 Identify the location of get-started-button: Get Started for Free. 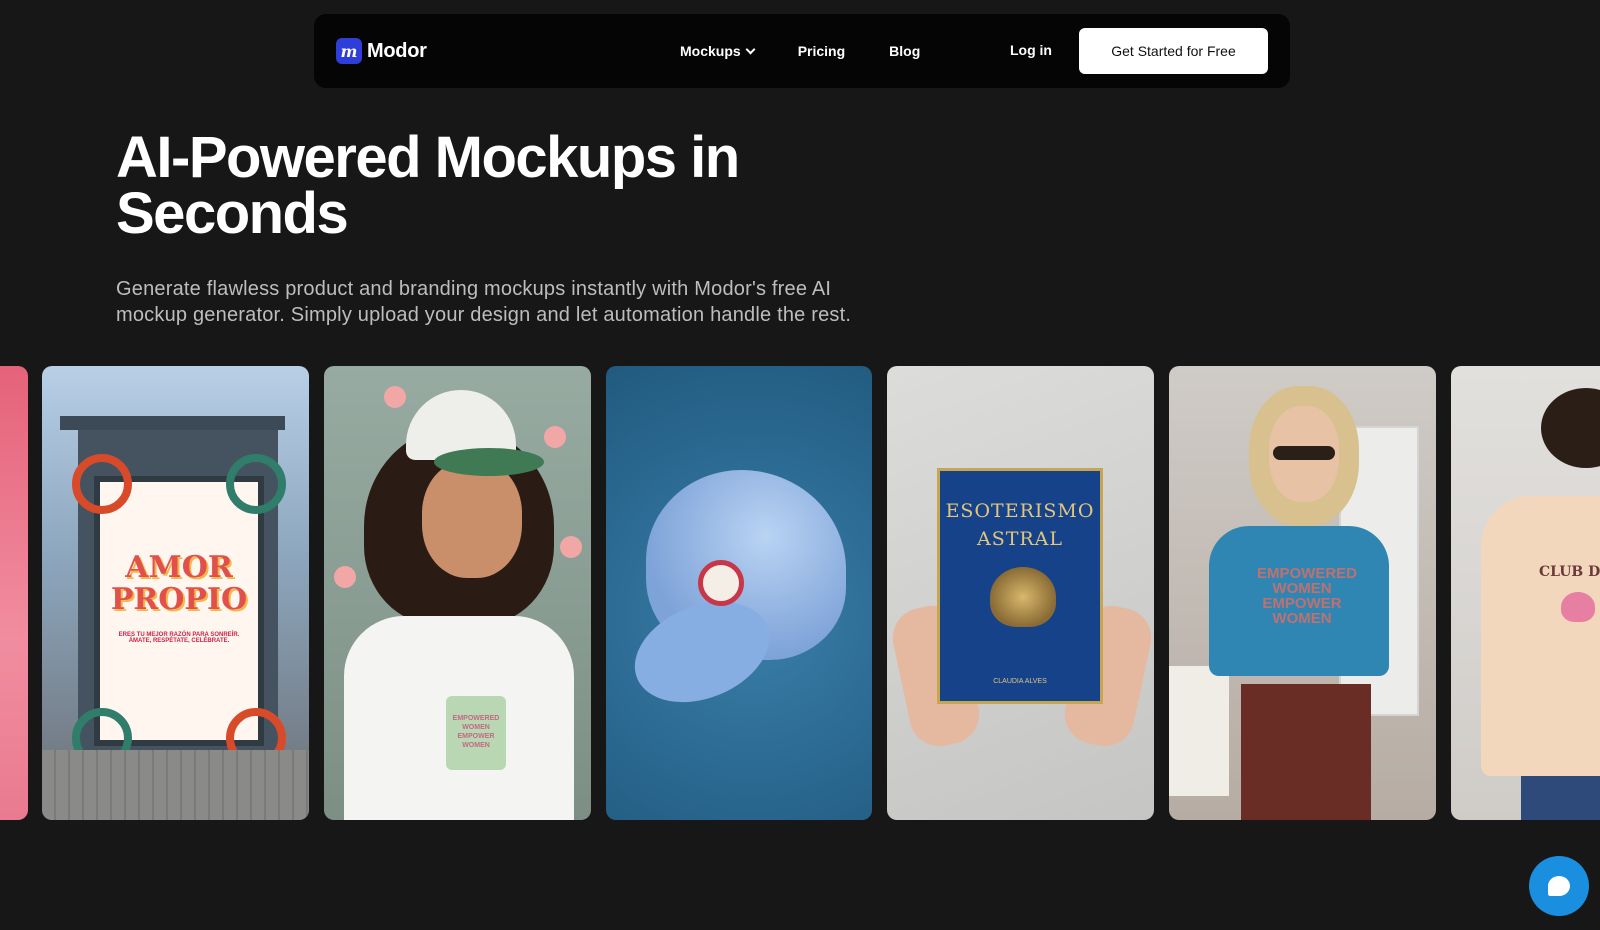
(1173, 51).